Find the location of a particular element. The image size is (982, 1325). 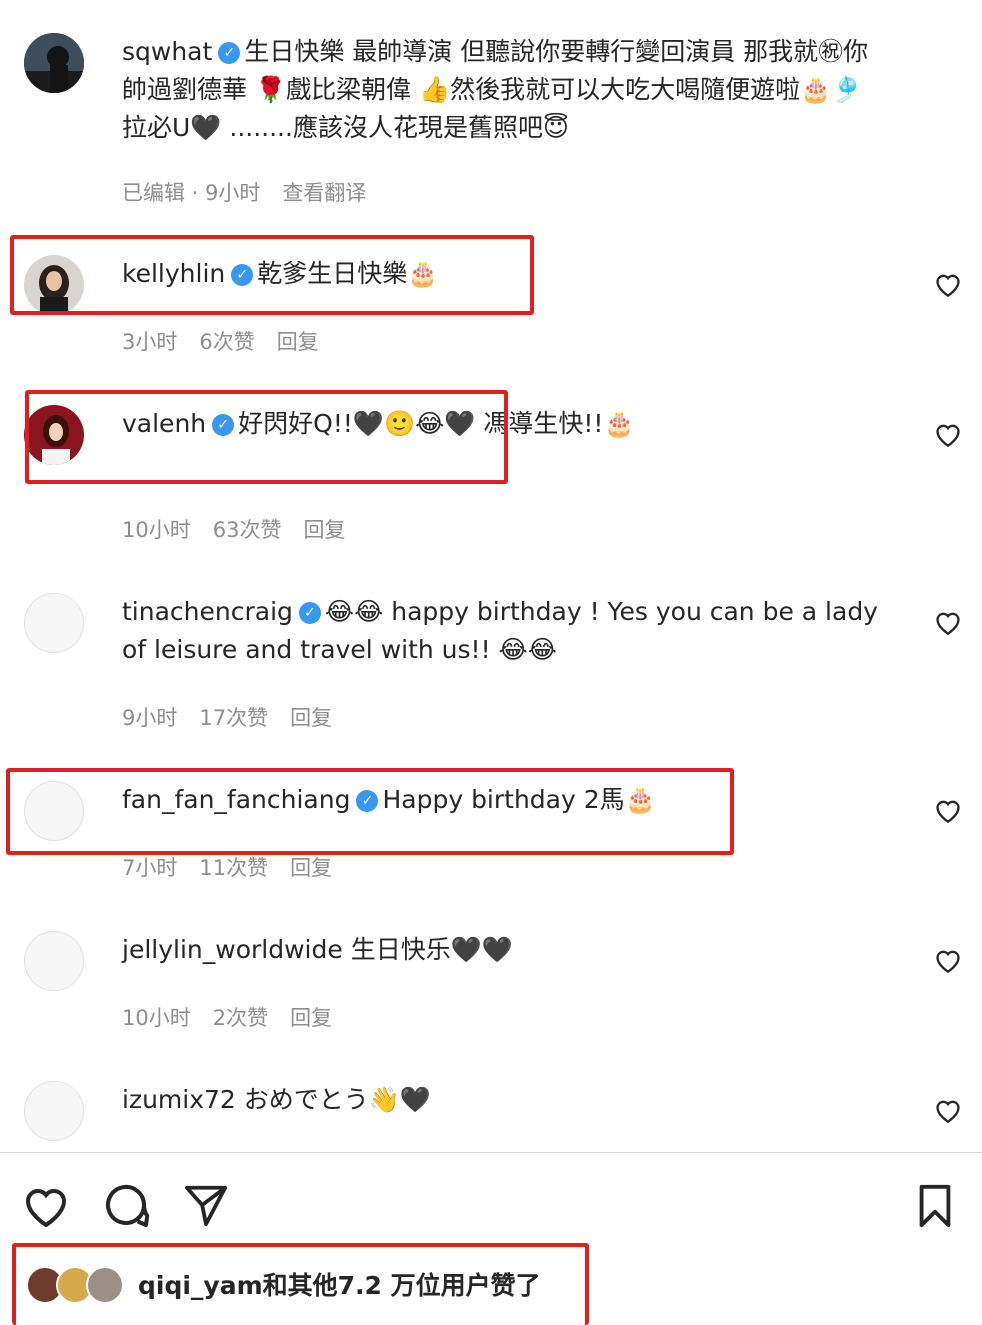

comment-likes: 2次赞 is located at coordinates (240, 1018).